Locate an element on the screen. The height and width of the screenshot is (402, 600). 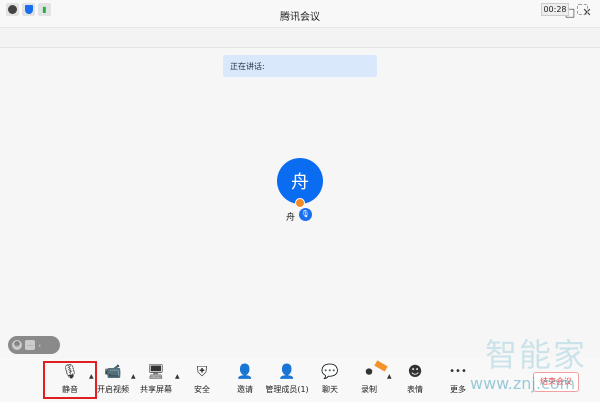
chat-button: 💬 聊天 is located at coordinates (330, 379).